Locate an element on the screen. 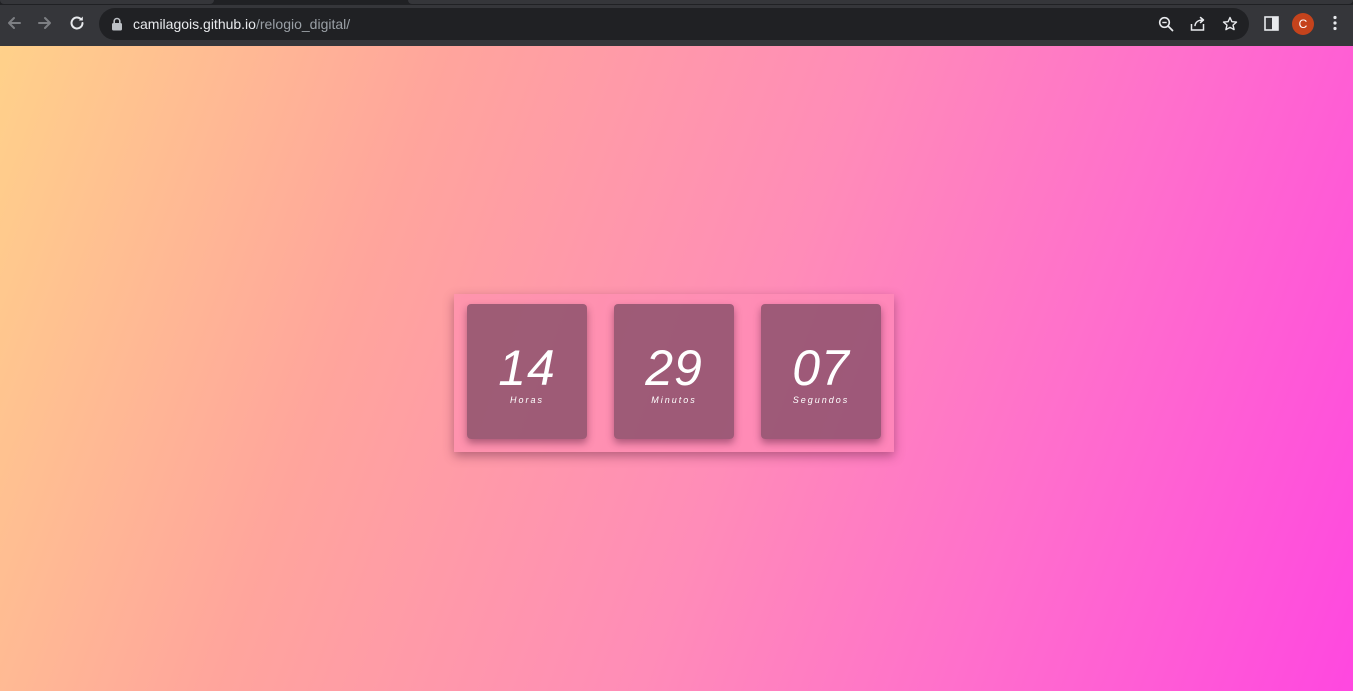 The height and width of the screenshot is (691, 1353). share-icon is located at coordinates (1198, 24).